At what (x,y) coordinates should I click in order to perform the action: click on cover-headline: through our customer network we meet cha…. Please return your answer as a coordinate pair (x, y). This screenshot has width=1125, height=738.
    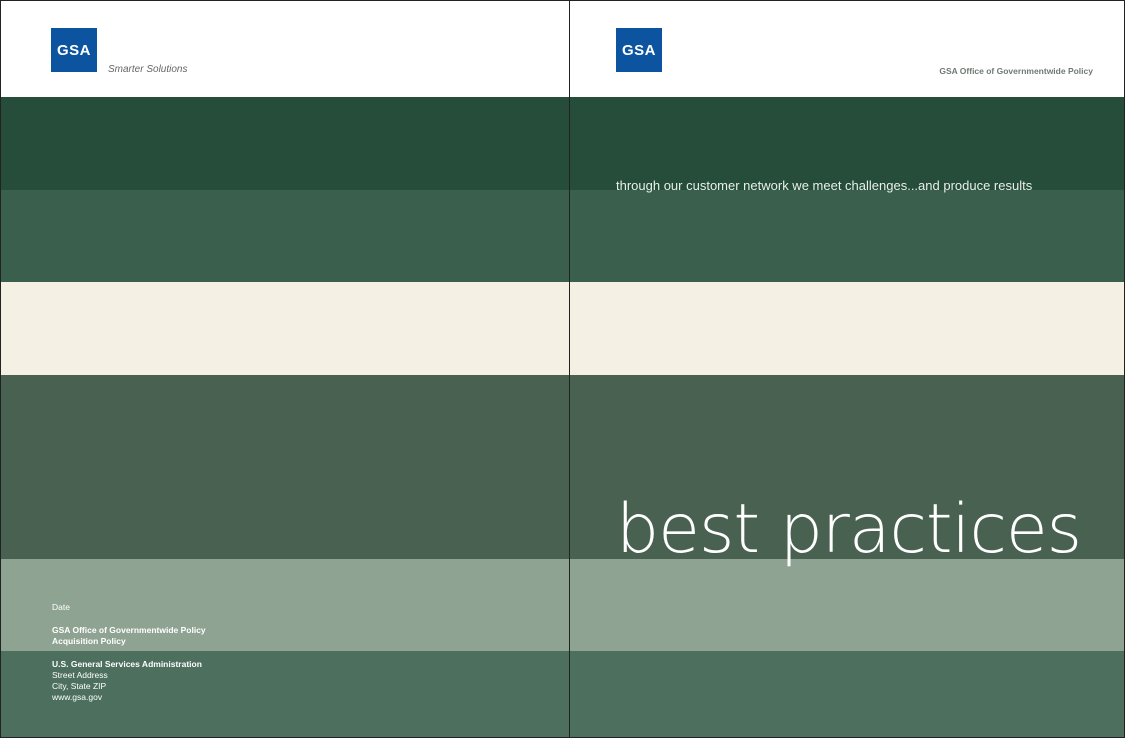
    Looking at the image, I should click on (824, 185).